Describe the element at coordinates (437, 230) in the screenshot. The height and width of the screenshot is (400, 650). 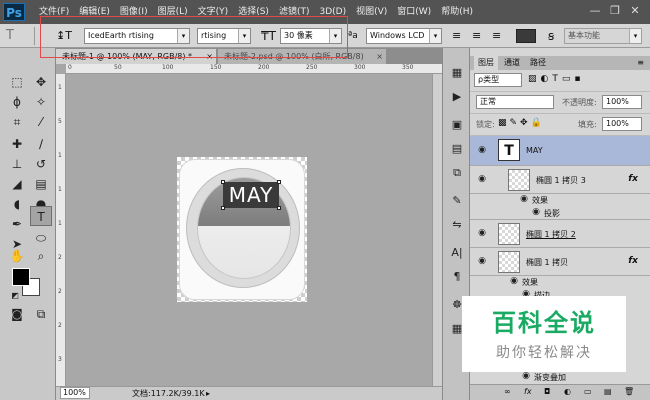
I see `vertical-scrollbar` at that location.